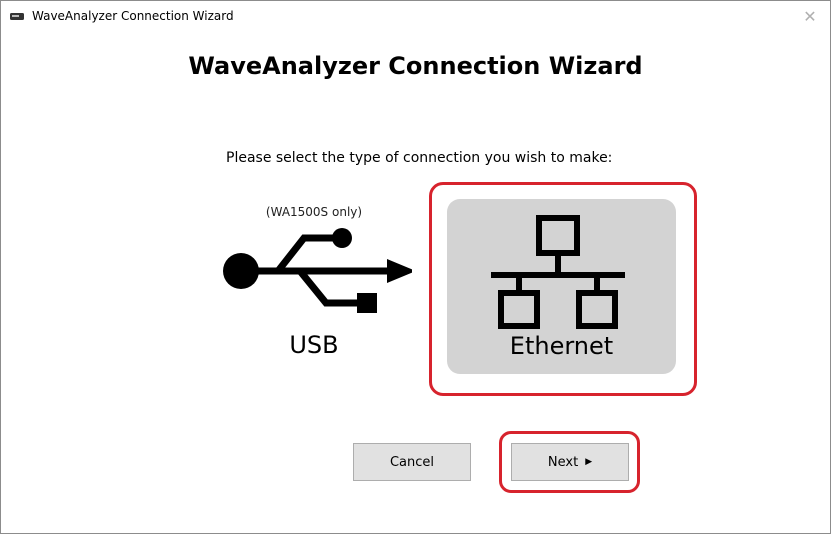 Image resolution: width=831 pixels, height=534 pixels. What do you see at coordinates (415, 16) in the screenshot?
I see `title-bar: WaveAnalyzer Connection Wizard ✕` at bounding box center [415, 16].